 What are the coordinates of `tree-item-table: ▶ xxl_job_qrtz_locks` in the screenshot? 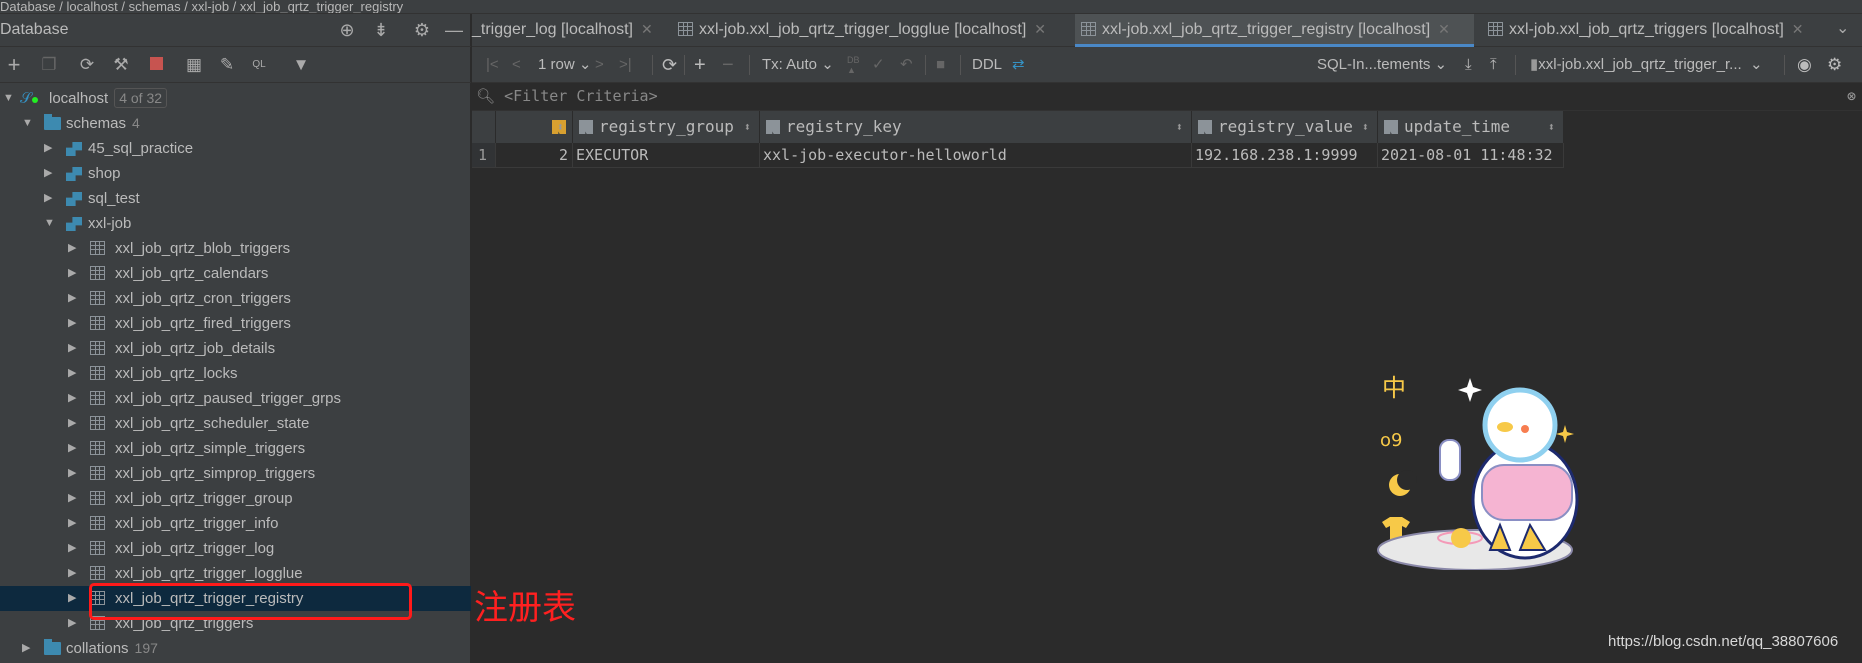 It's located at (235, 373).